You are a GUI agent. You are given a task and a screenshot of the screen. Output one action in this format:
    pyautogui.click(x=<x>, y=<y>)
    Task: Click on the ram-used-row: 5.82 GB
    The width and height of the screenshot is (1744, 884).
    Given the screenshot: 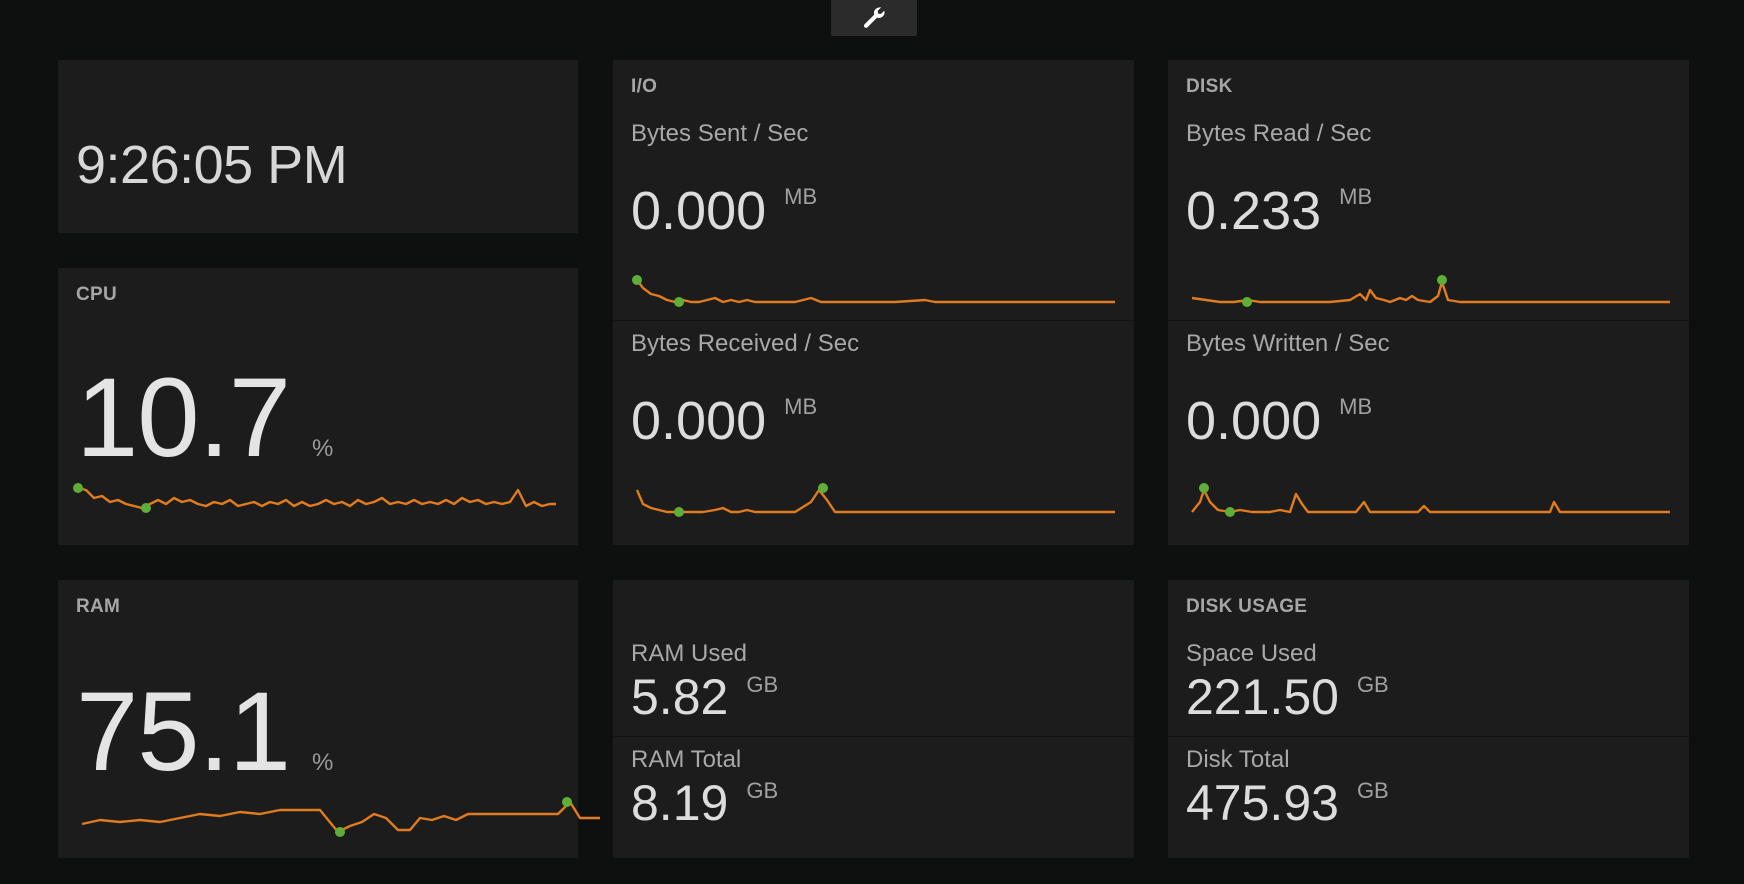 What is the action you would take?
    pyautogui.click(x=704, y=697)
    